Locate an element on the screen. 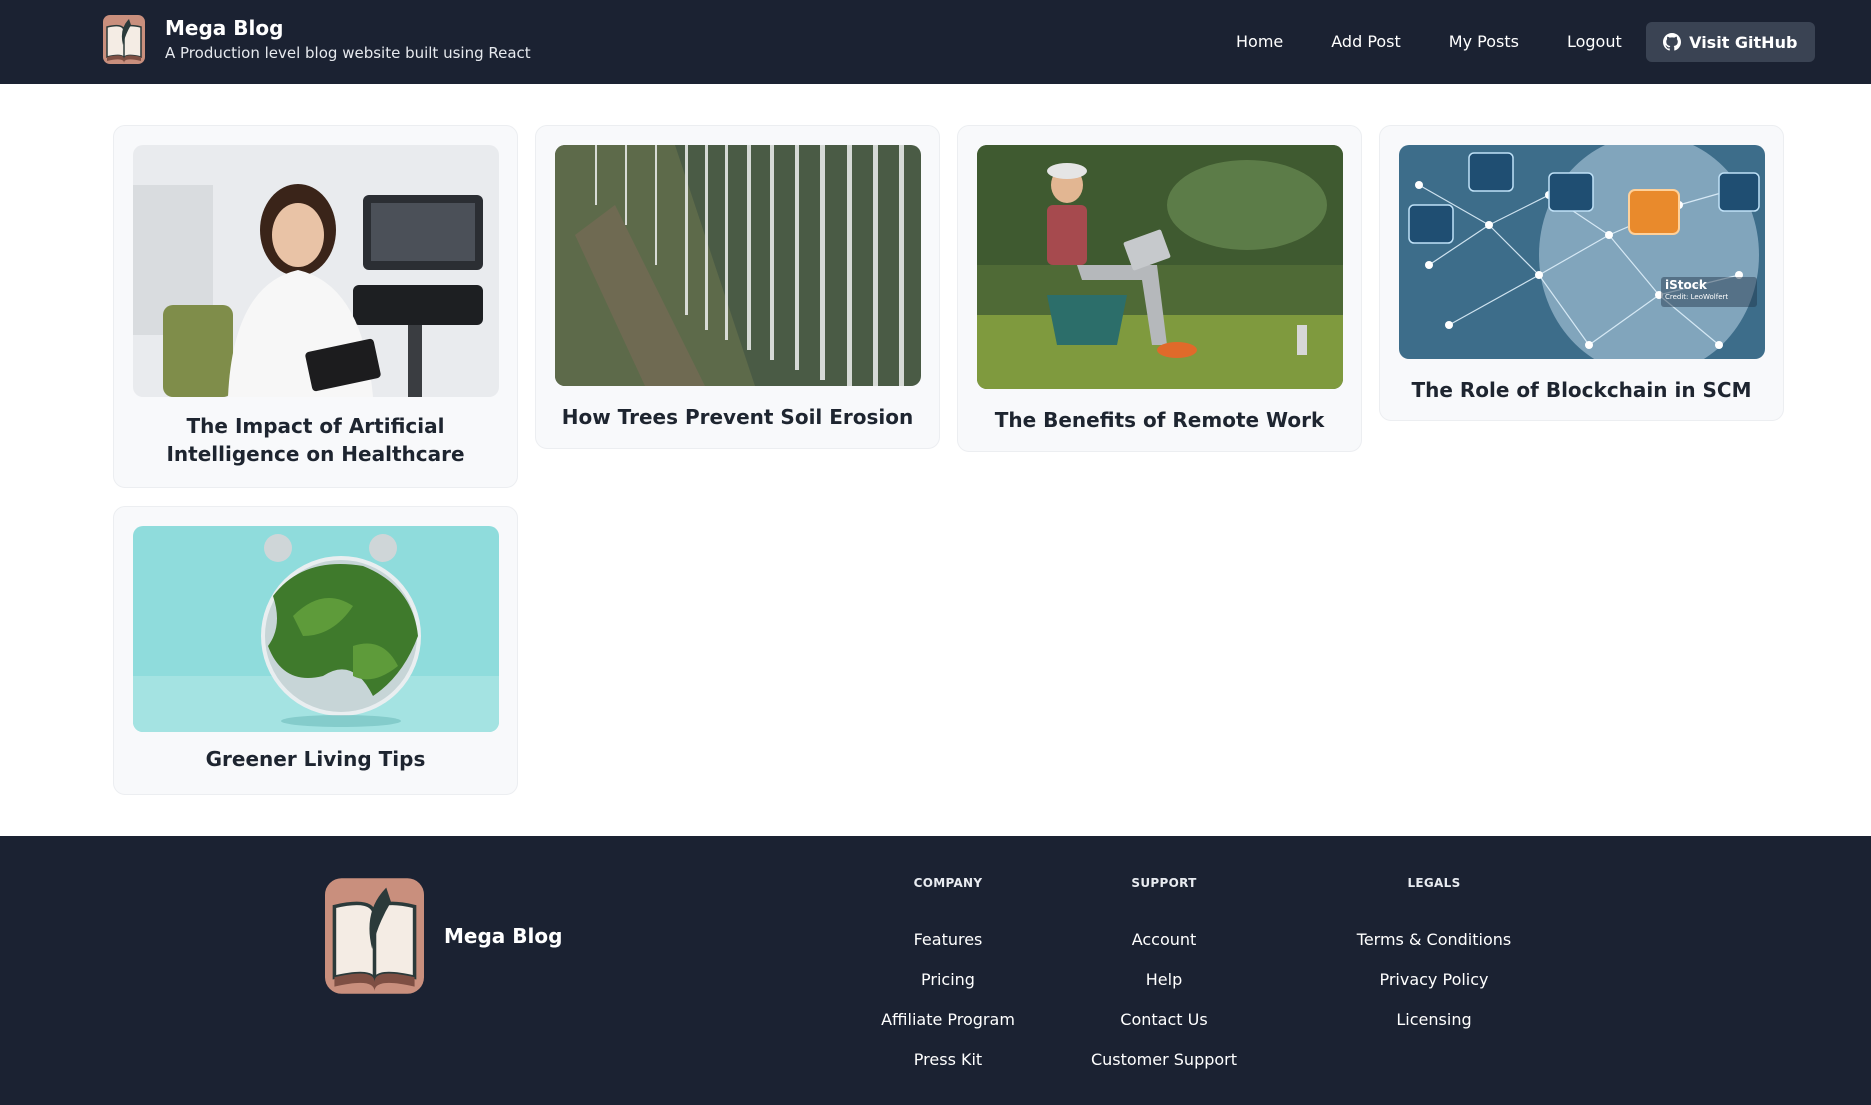 The height and width of the screenshot is (1105, 1871). istock-watermark: iStock Credit: LeoWolfert is located at coordinates (1709, 292).